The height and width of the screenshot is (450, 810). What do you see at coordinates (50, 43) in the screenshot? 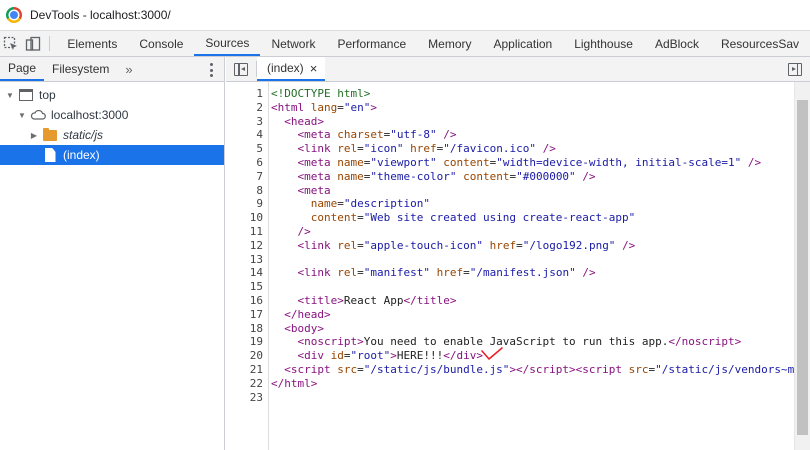
I see `toolbar-separator` at bounding box center [50, 43].